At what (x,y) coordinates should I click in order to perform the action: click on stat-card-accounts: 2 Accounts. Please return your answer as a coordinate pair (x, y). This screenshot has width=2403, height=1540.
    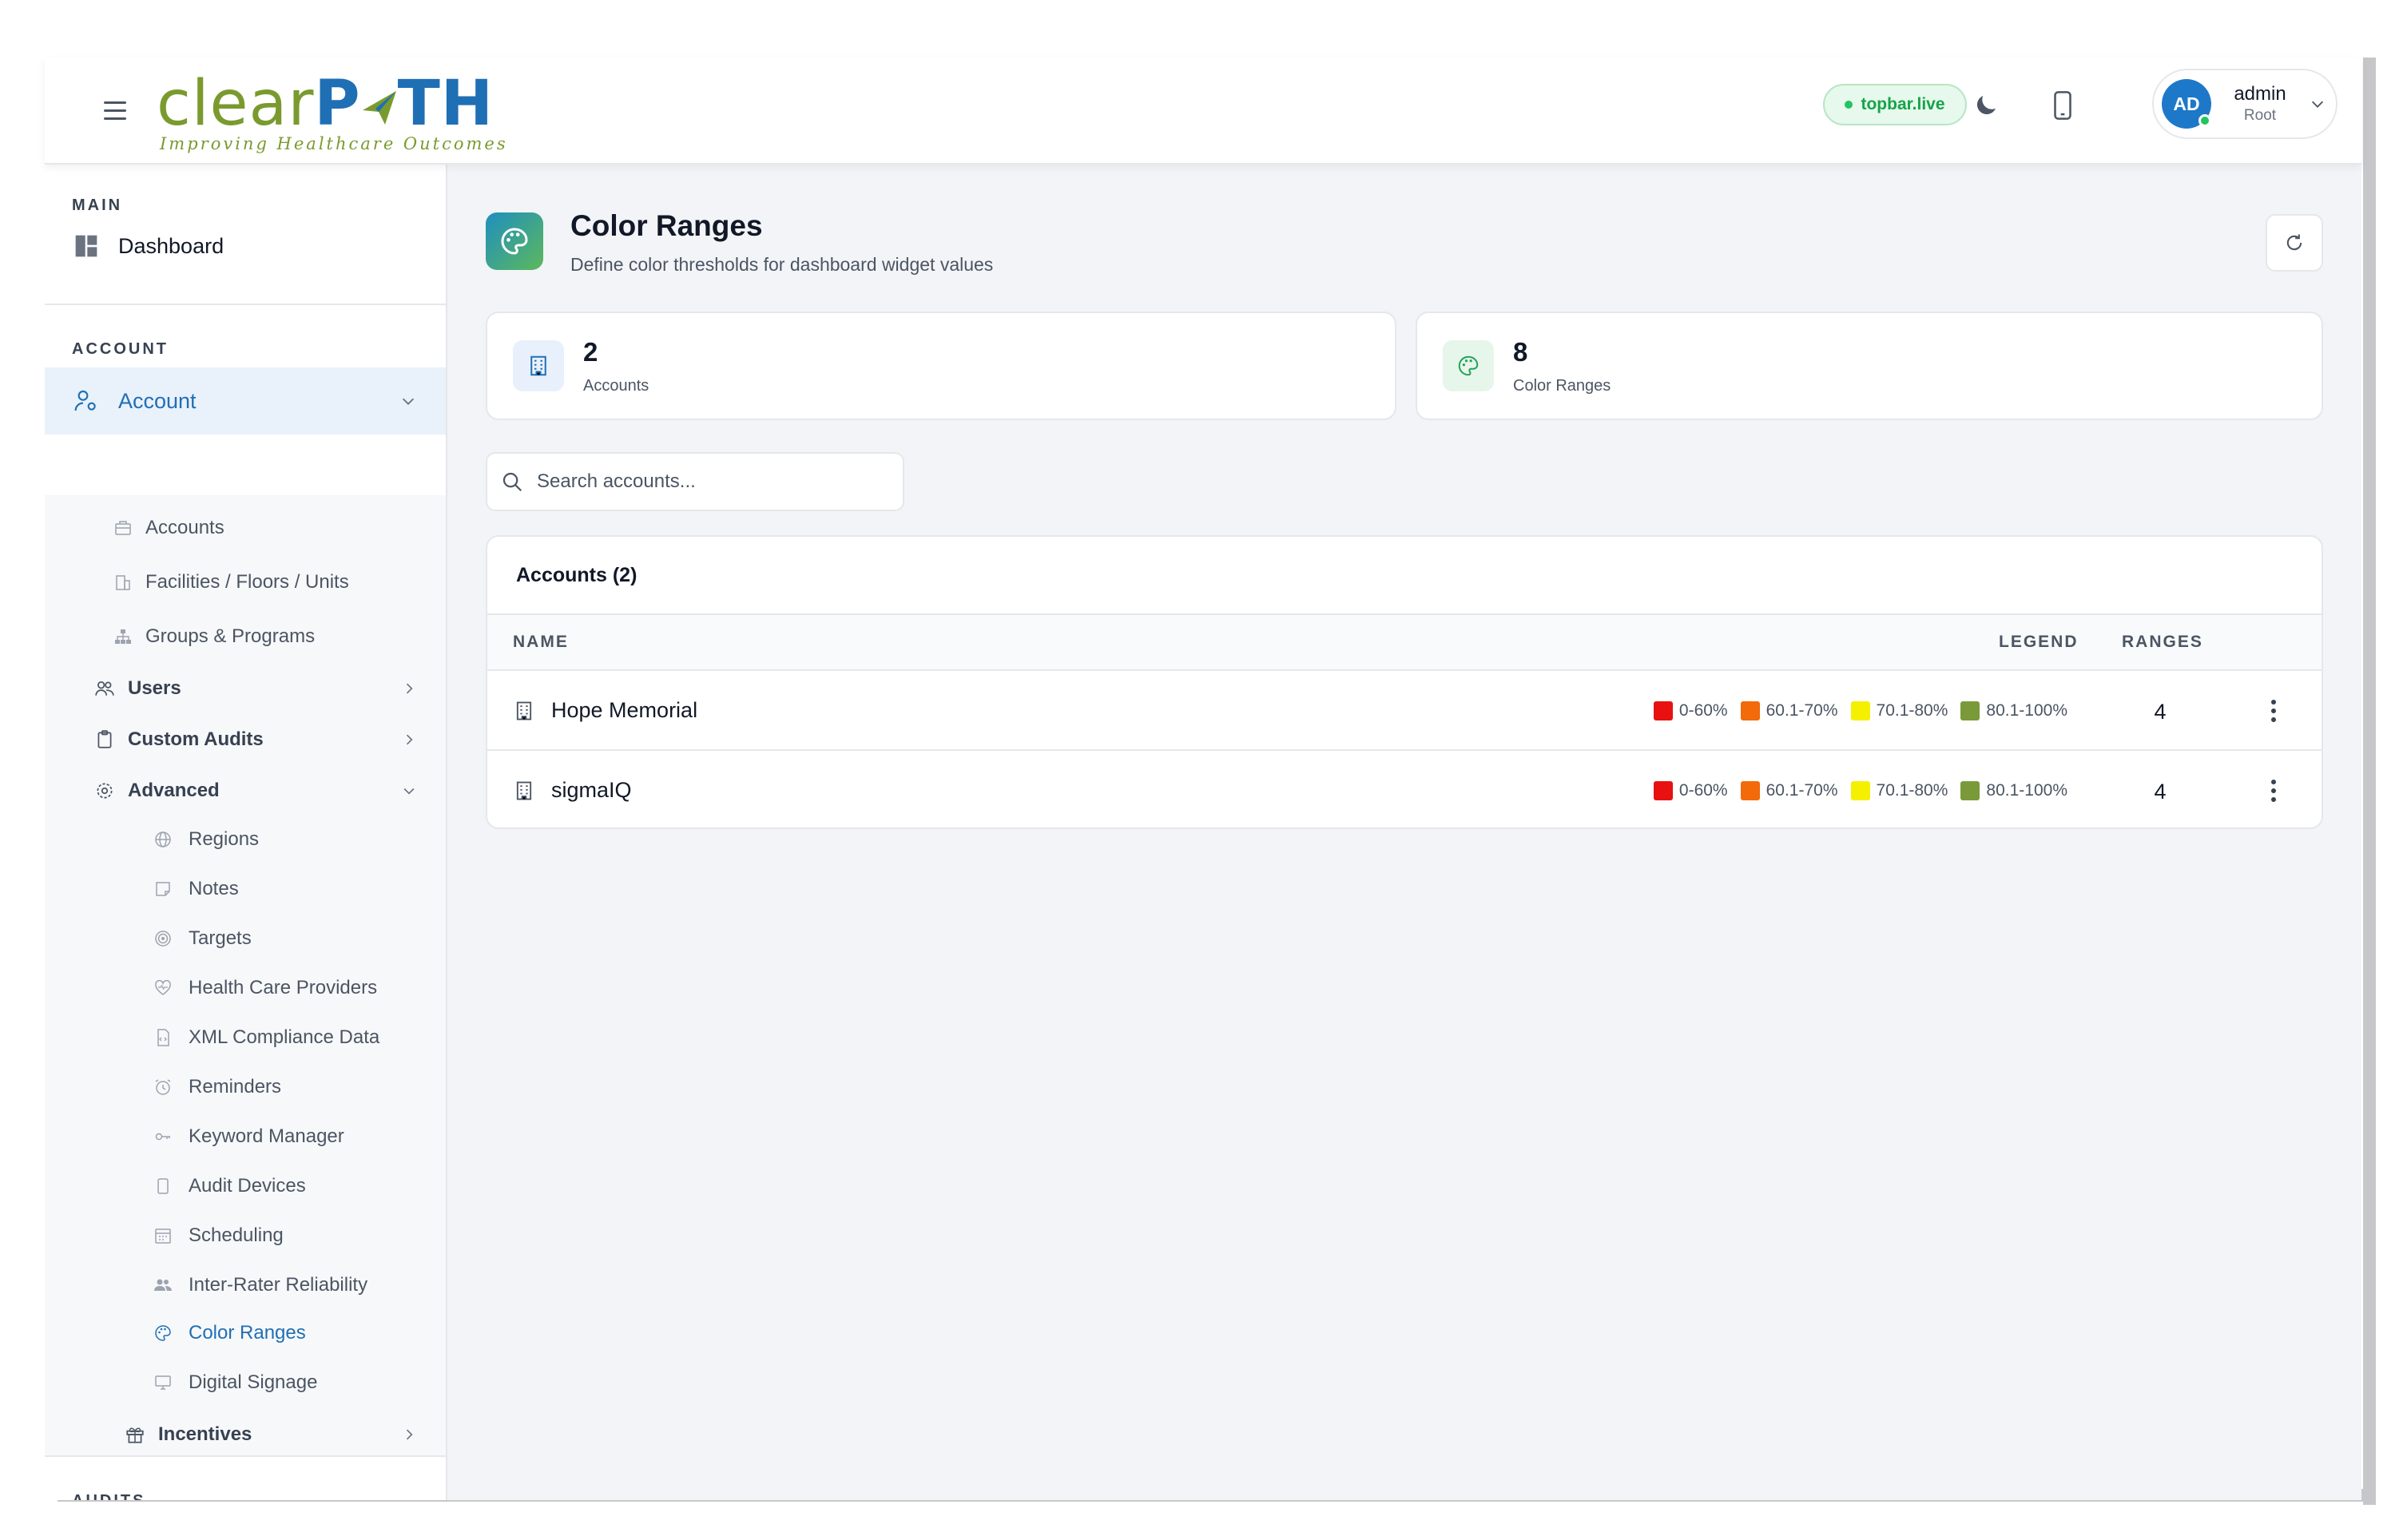
    Looking at the image, I should click on (941, 366).